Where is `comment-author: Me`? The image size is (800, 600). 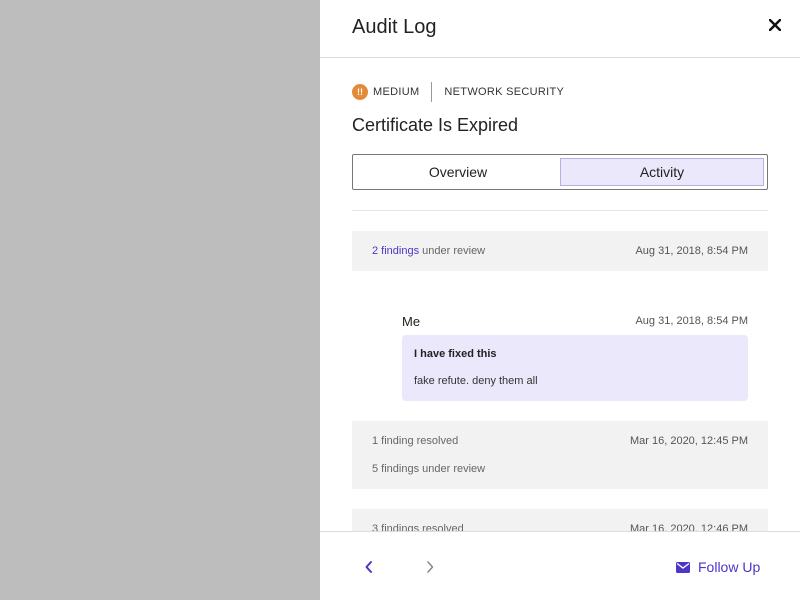
comment-author: Me is located at coordinates (411, 321).